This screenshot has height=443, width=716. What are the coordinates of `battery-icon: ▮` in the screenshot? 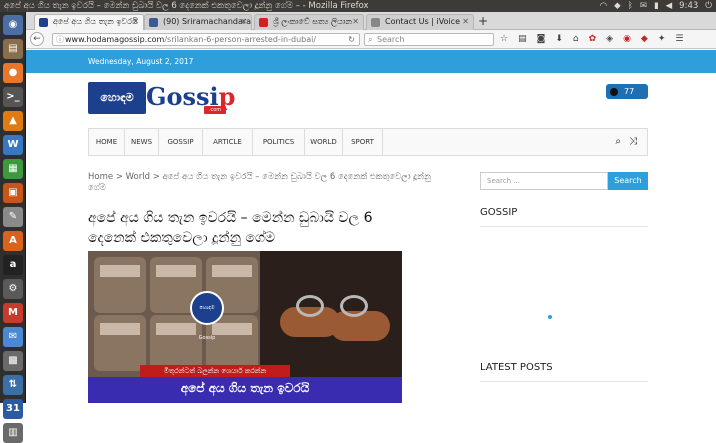 It's located at (656, 6).